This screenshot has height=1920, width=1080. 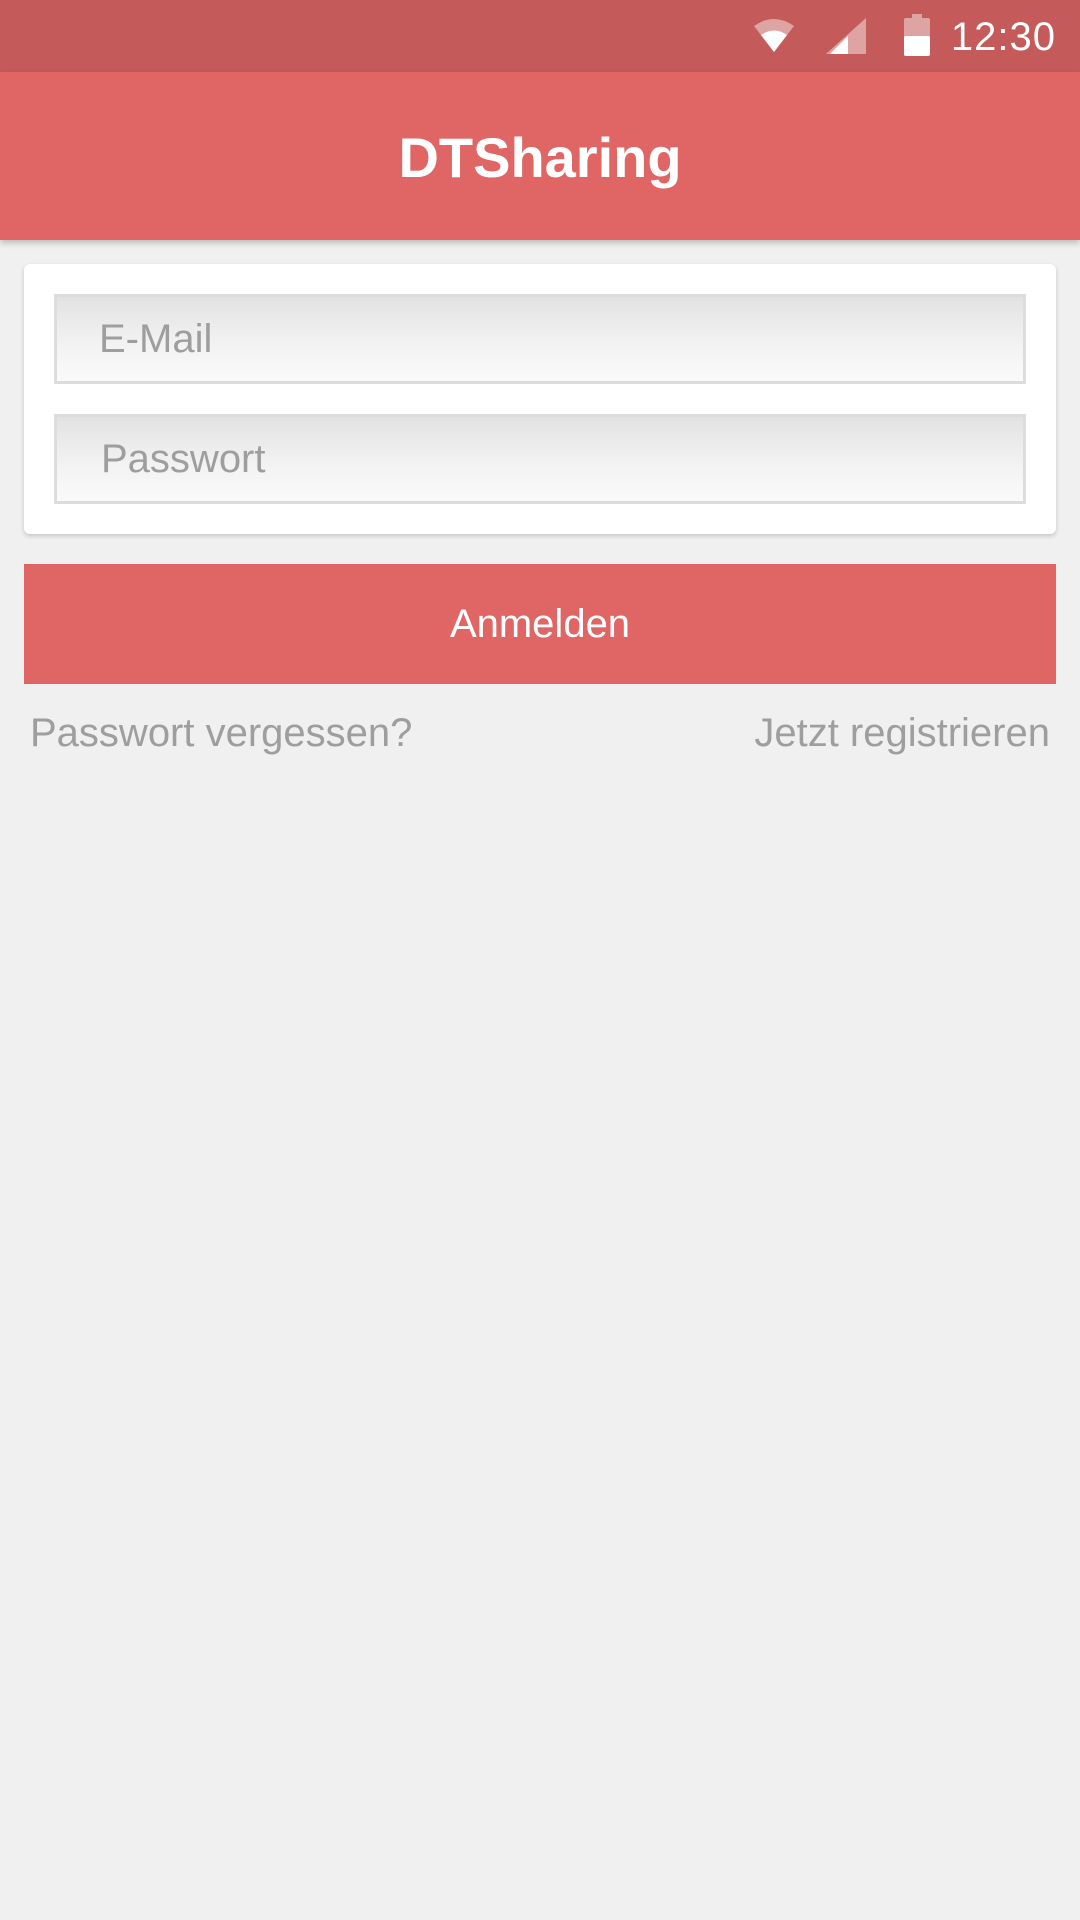 I want to click on email-input: E-Mail, so click(x=540, y=339).